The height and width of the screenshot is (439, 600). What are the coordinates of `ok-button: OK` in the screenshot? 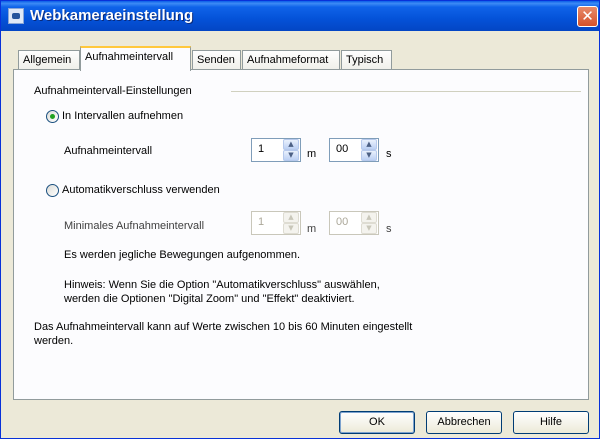 It's located at (377, 422).